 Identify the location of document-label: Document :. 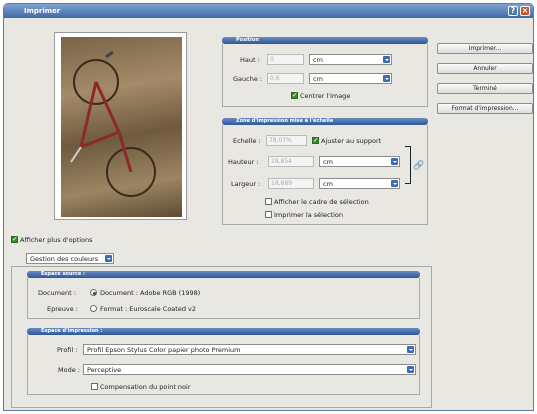
(57, 293).